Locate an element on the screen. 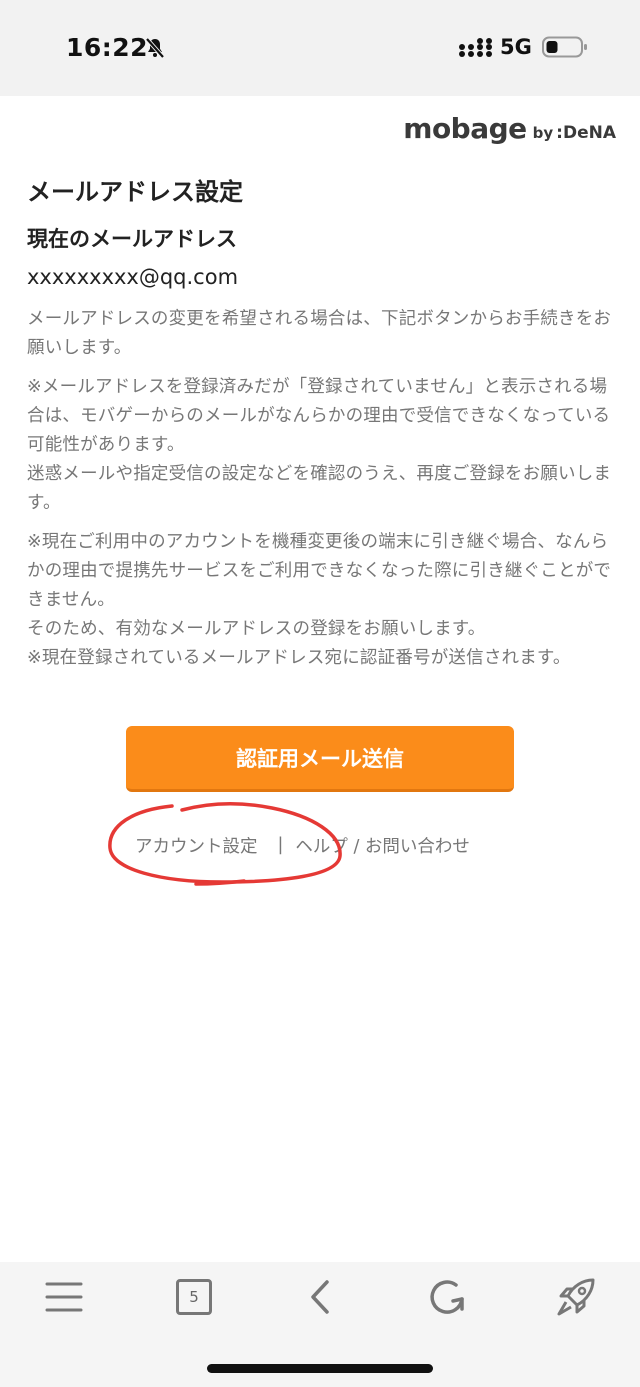 The image size is (640, 1387). notice-line: ※現在登録されているメールアドレス宛に認証番号が送信されます。 is located at coordinates (299, 658).